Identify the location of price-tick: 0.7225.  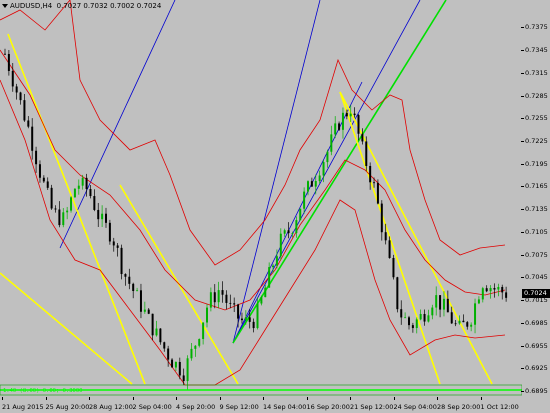
(534, 140).